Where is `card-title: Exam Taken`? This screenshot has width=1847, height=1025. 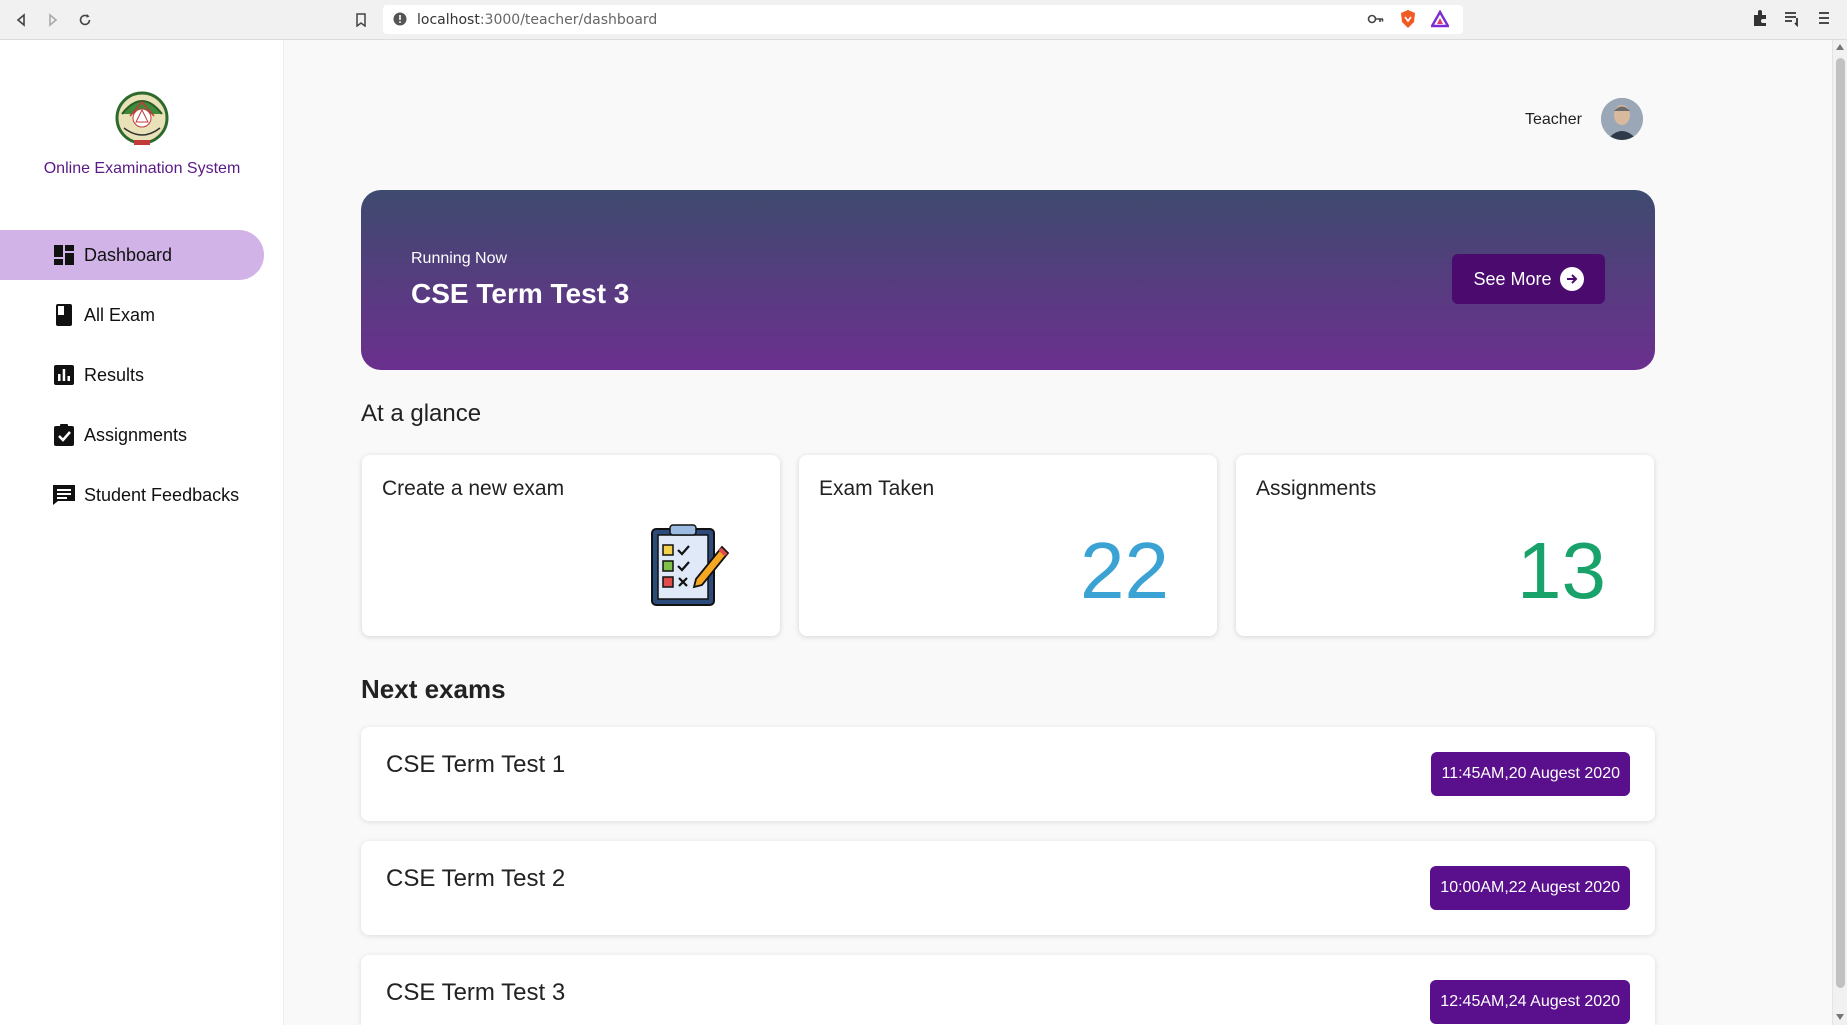 card-title: Exam Taken is located at coordinates (877, 488).